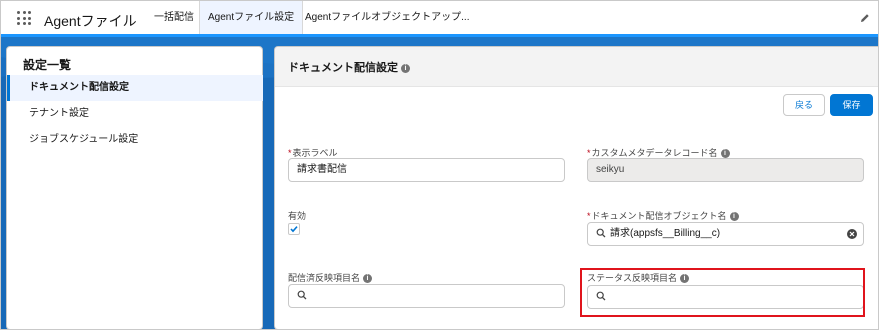 This screenshot has height=330, width=879. I want to click on page-title: ドキュメント配信設定 i, so click(349, 67).